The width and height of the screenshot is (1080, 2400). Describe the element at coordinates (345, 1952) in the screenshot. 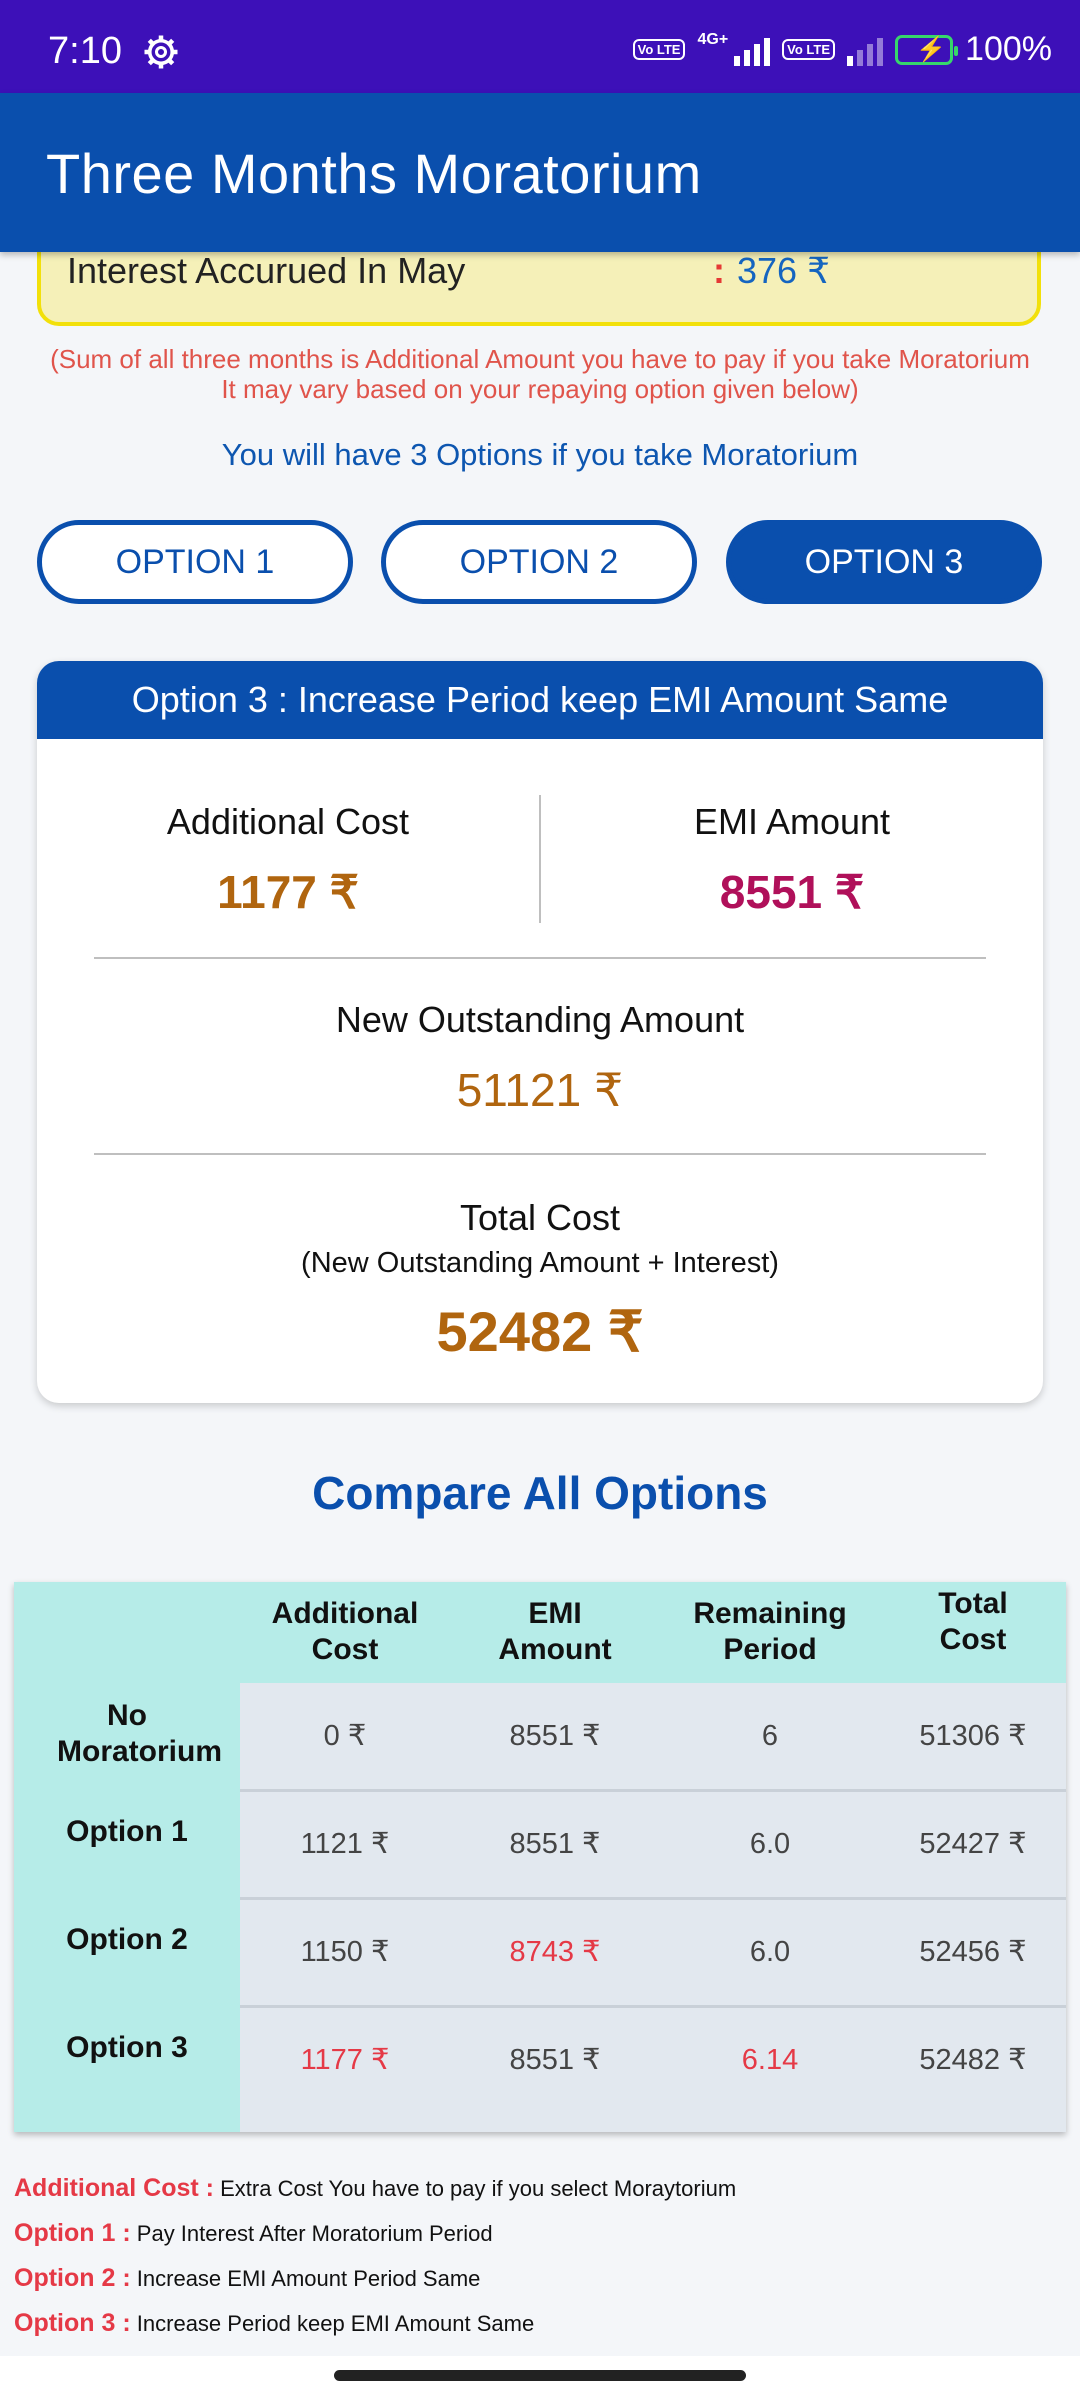

I see `table-cell: 1150 ₹` at that location.